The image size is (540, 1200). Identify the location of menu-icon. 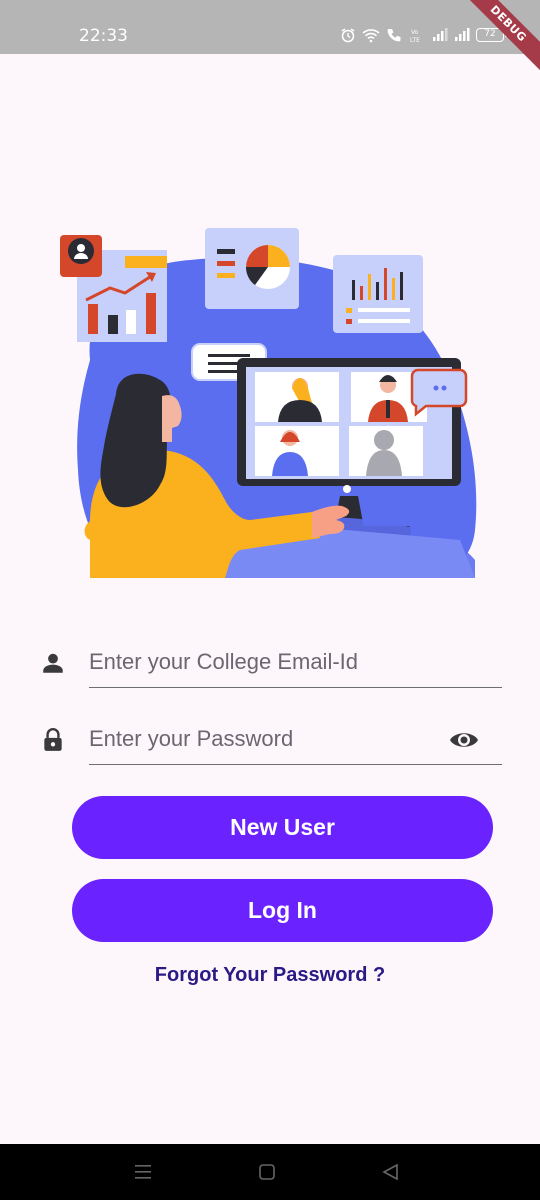
(143, 1172).